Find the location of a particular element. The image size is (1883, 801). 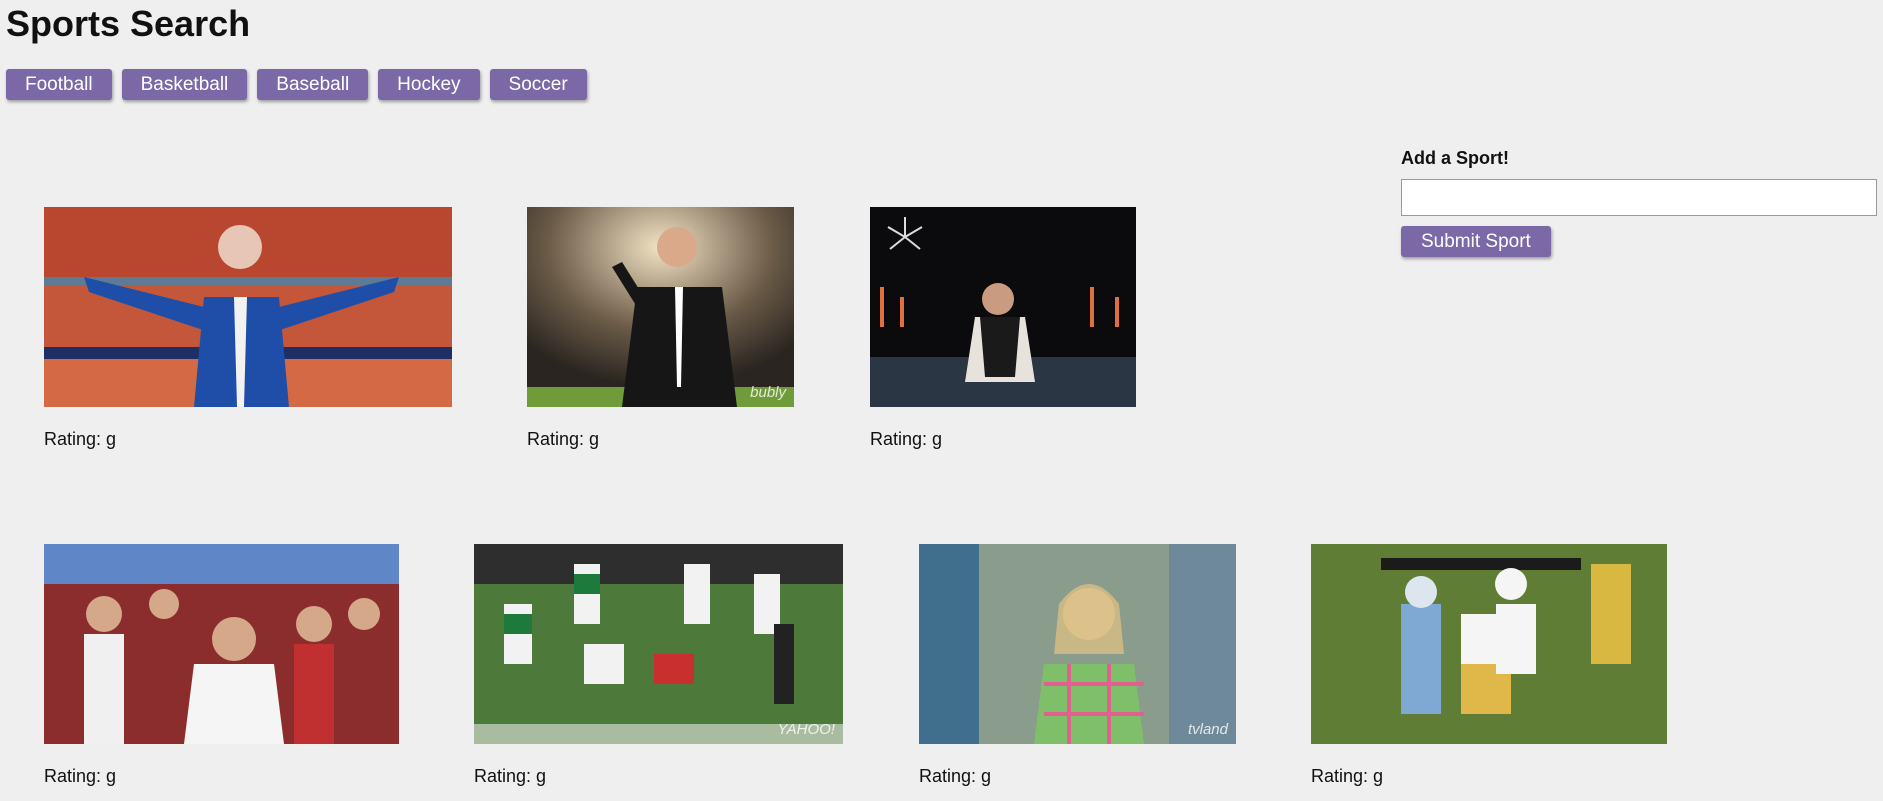

add-sport-form: Add a Sport! Submit Sport is located at coordinates (1639, 202).